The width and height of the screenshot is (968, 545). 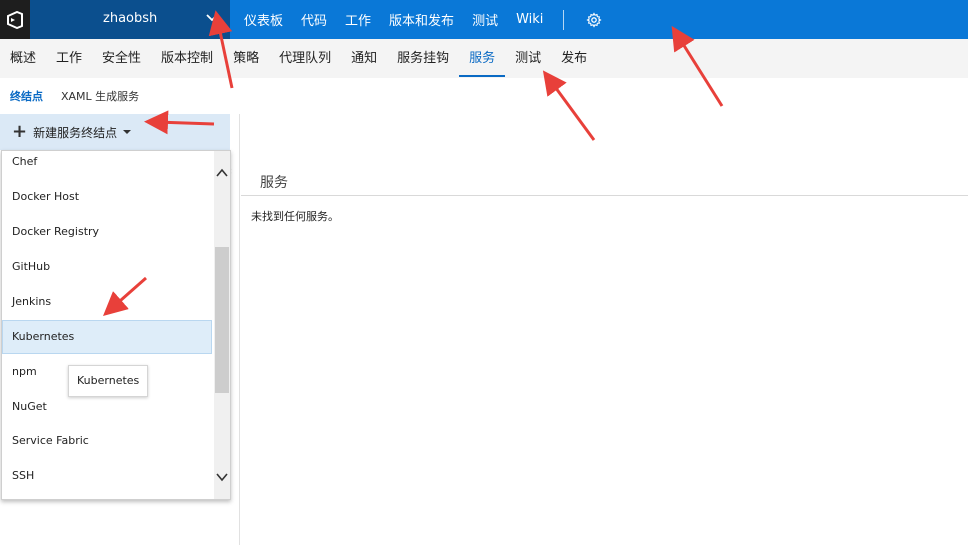 I want to click on tab-service-hooks: 服务挂钩, so click(x=423, y=58).